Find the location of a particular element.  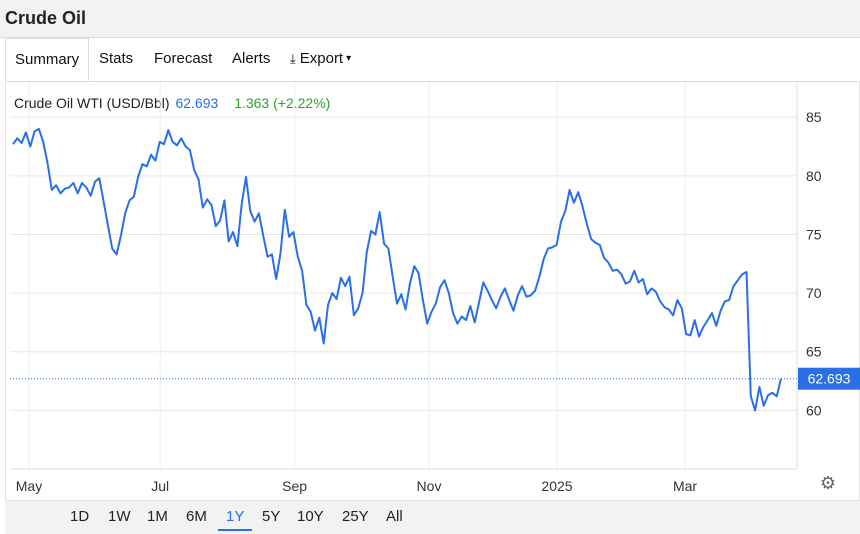

x-tick-label: Mar is located at coordinates (685, 486).